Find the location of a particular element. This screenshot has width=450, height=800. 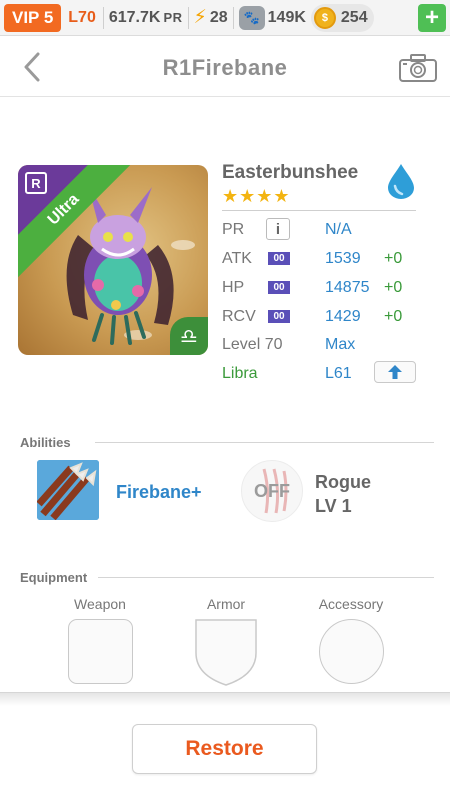

abilities-heading: Abilities is located at coordinates (45, 442).